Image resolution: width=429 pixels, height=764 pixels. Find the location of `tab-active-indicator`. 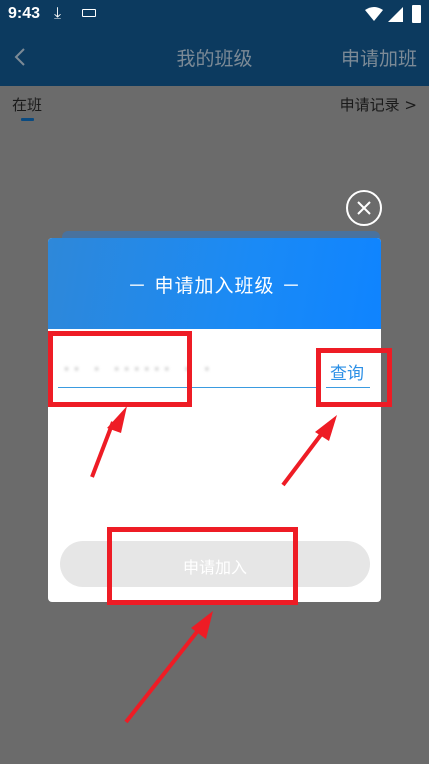

tab-active-indicator is located at coordinates (27, 119).